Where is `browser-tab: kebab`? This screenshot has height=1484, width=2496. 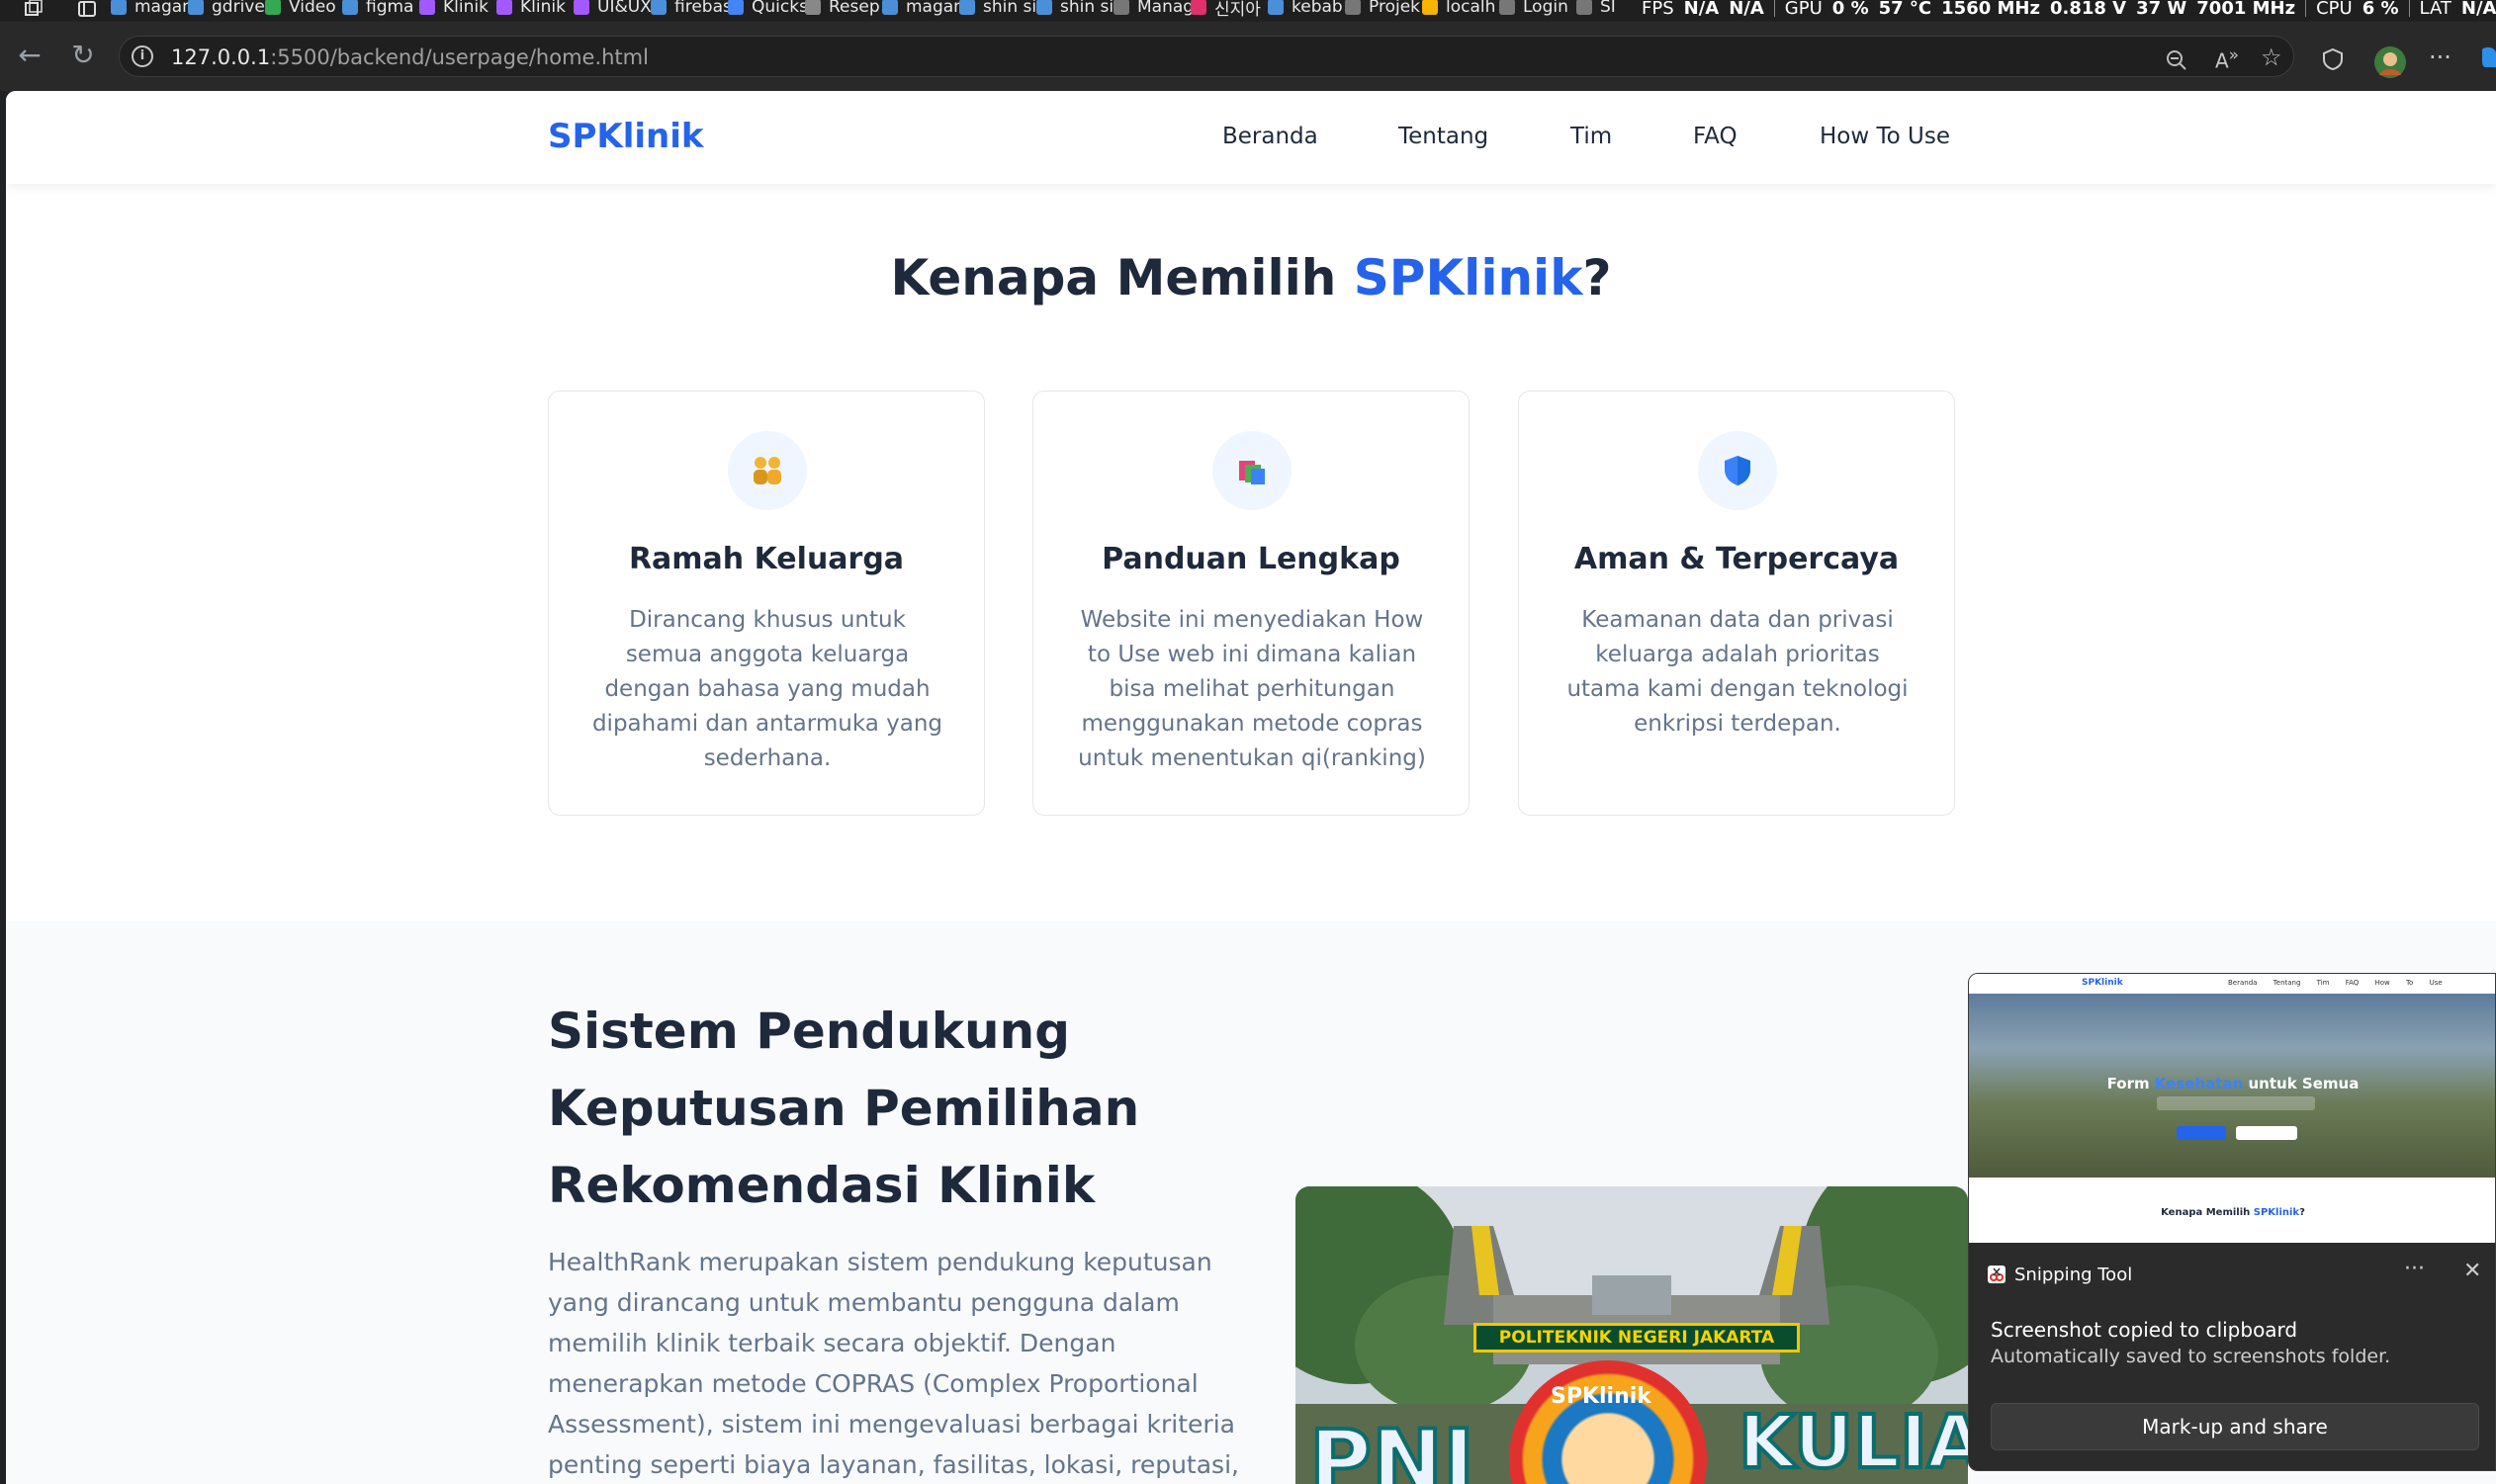 browser-tab: kebab is located at coordinates (1305, 9).